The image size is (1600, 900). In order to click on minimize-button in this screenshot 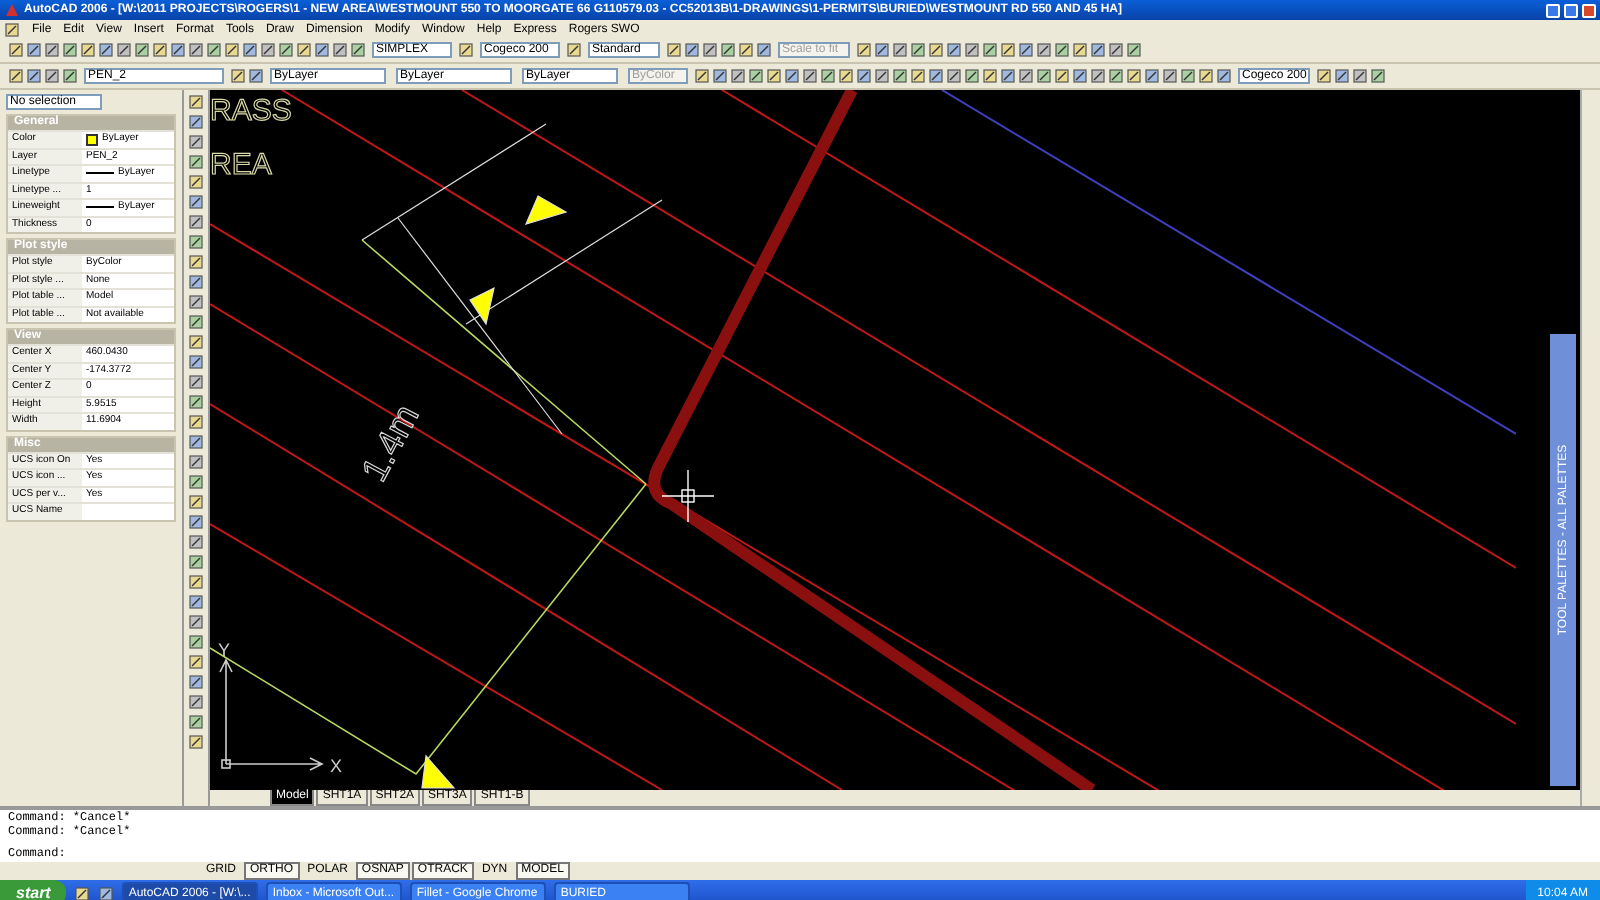, I will do `click(1553, 10)`.